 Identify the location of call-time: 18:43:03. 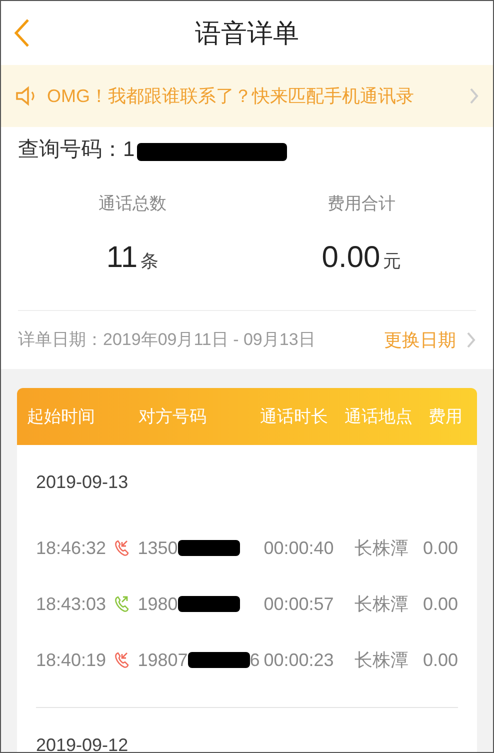
(72, 604).